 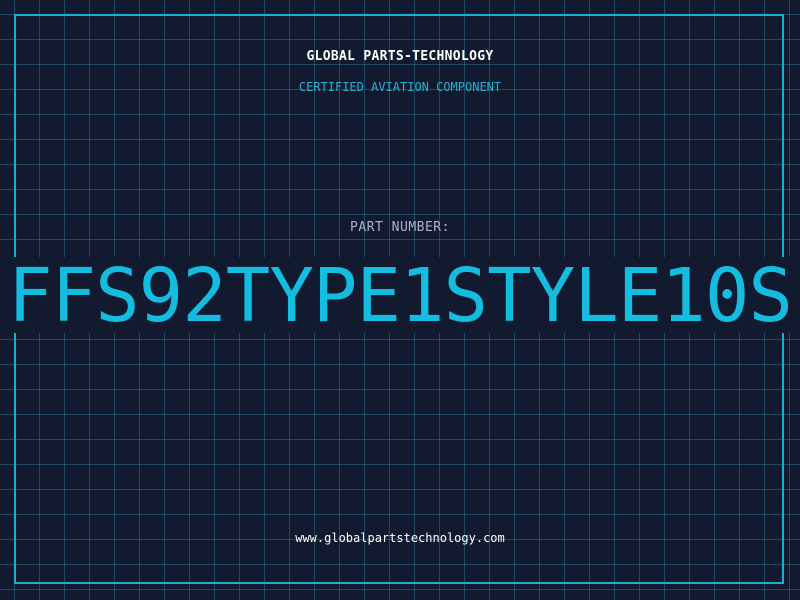 What do you see at coordinates (400, 227) in the screenshot?
I see `part-number-label: PART NUMBER:` at bounding box center [400, 227].